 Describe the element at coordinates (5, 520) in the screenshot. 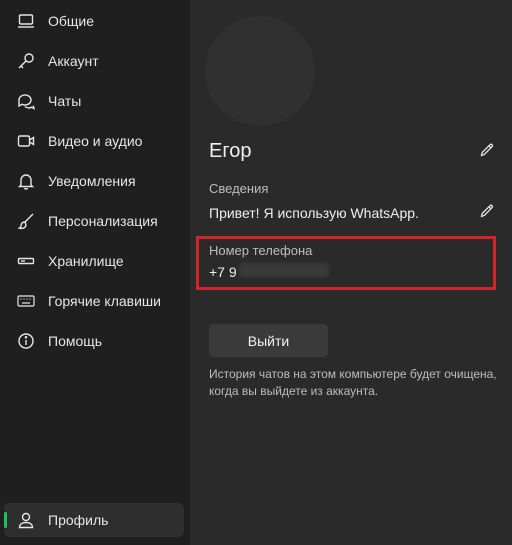

I see `active-indicator` at that location.